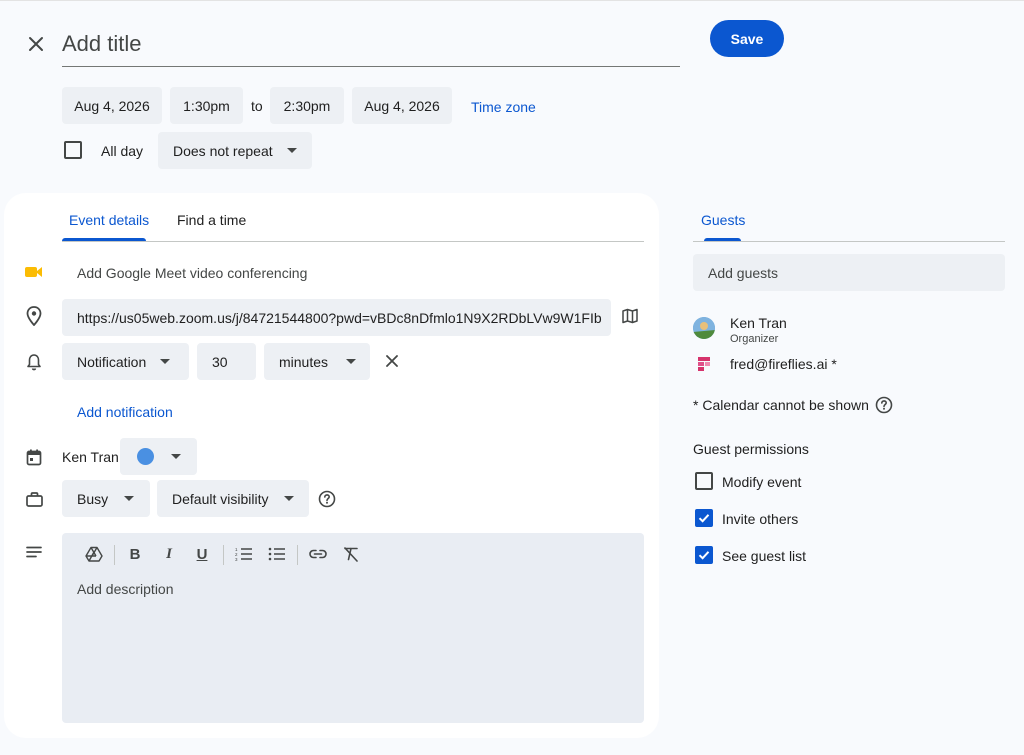 Image resolution: width=1024 pixels, height=755 pixels. Describe the element at coordinates (754, 339) in the screenshot. I see `guest-role: Organizer` at that location.